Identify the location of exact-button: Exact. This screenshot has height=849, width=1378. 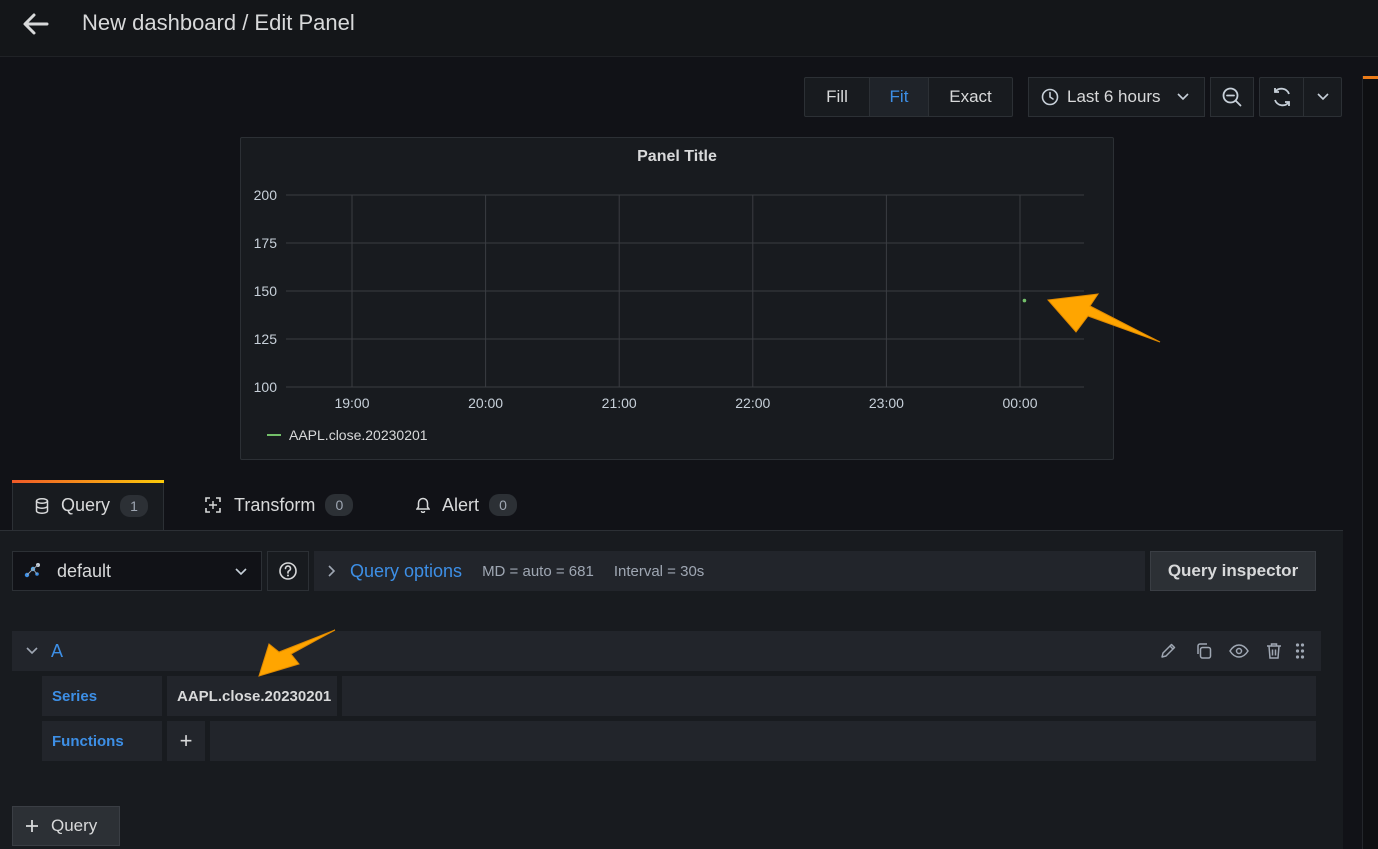
(970, 97).